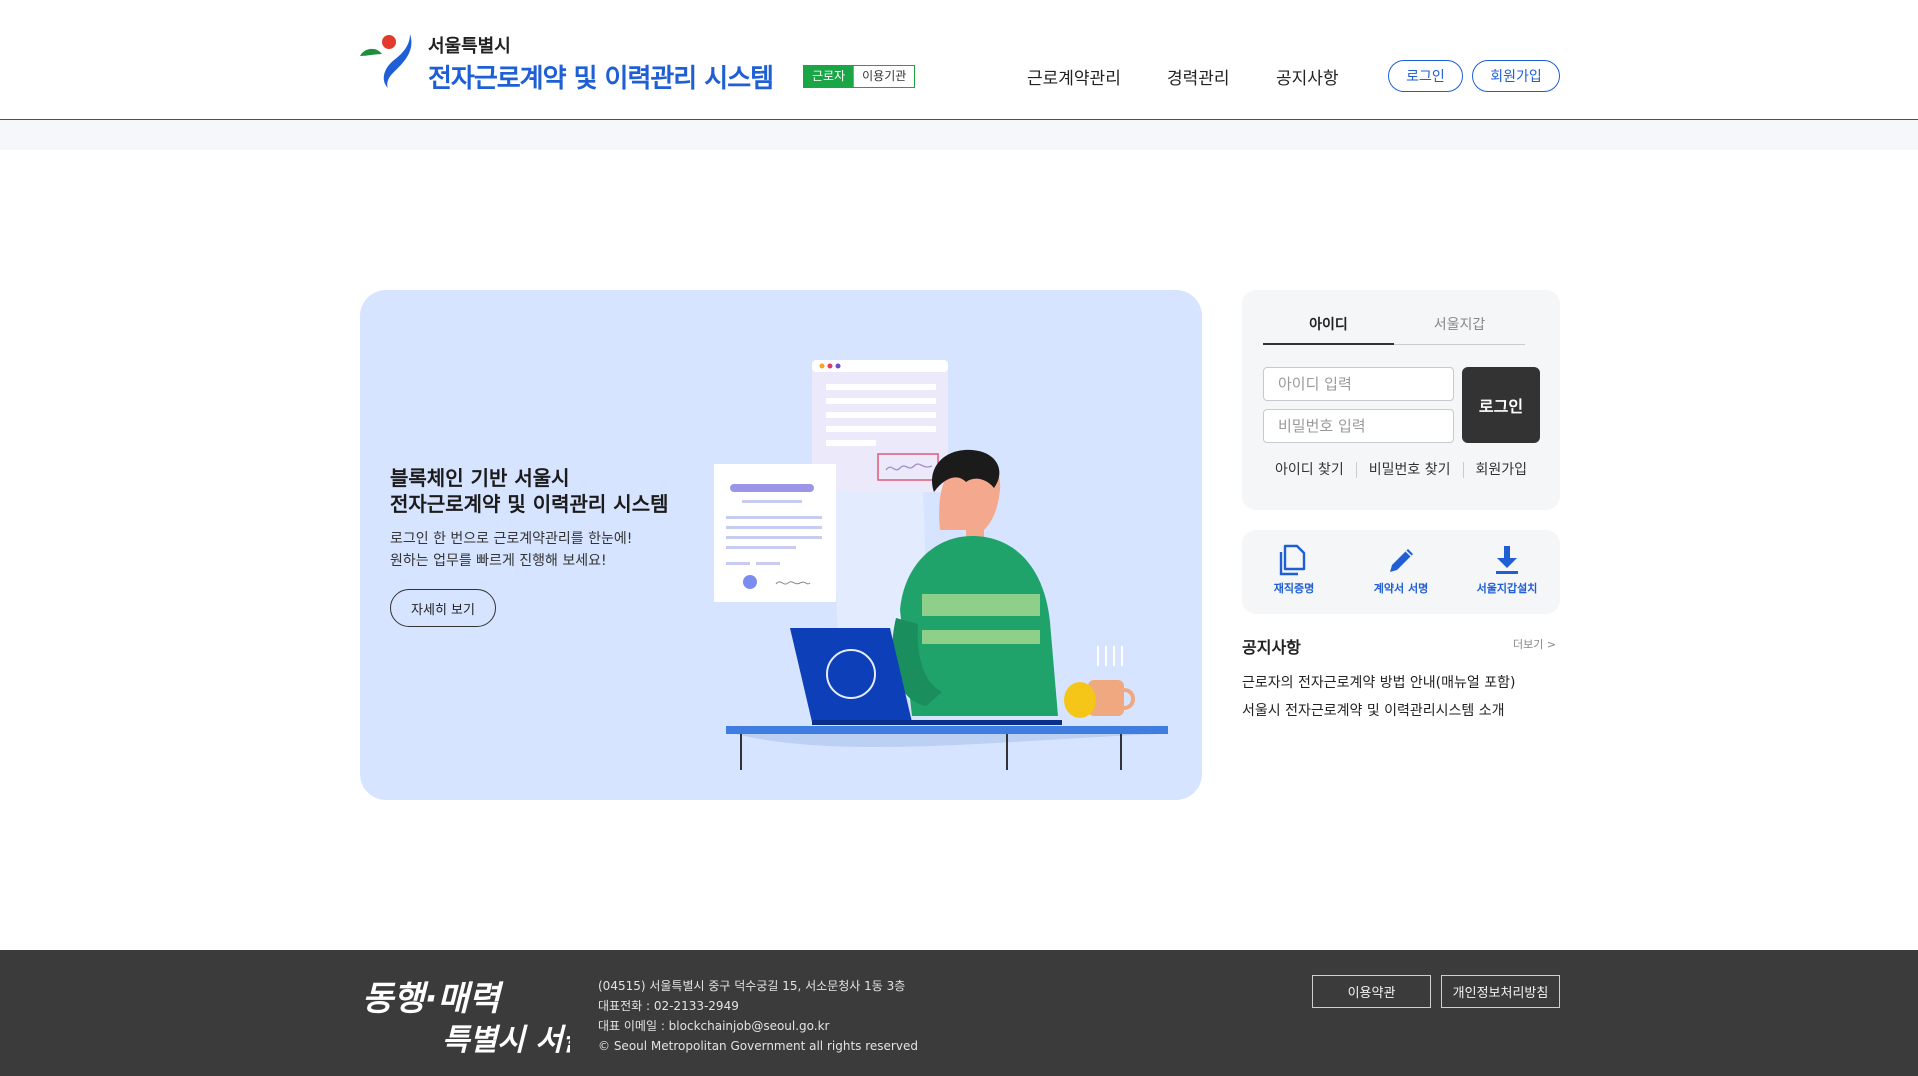  I want to click on org-name: 서울특별시, so click(469, 46).